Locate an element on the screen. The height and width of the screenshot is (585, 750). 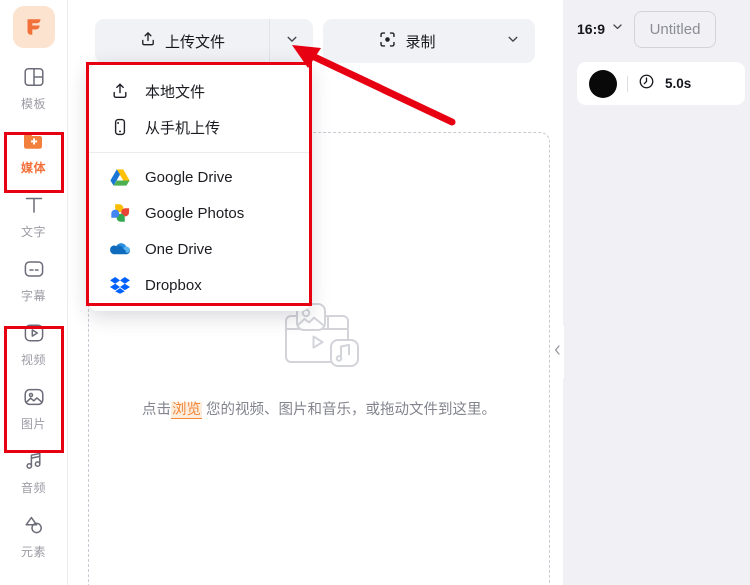
upload-file-button: 上传文件 is located at coordinates (182, 41).